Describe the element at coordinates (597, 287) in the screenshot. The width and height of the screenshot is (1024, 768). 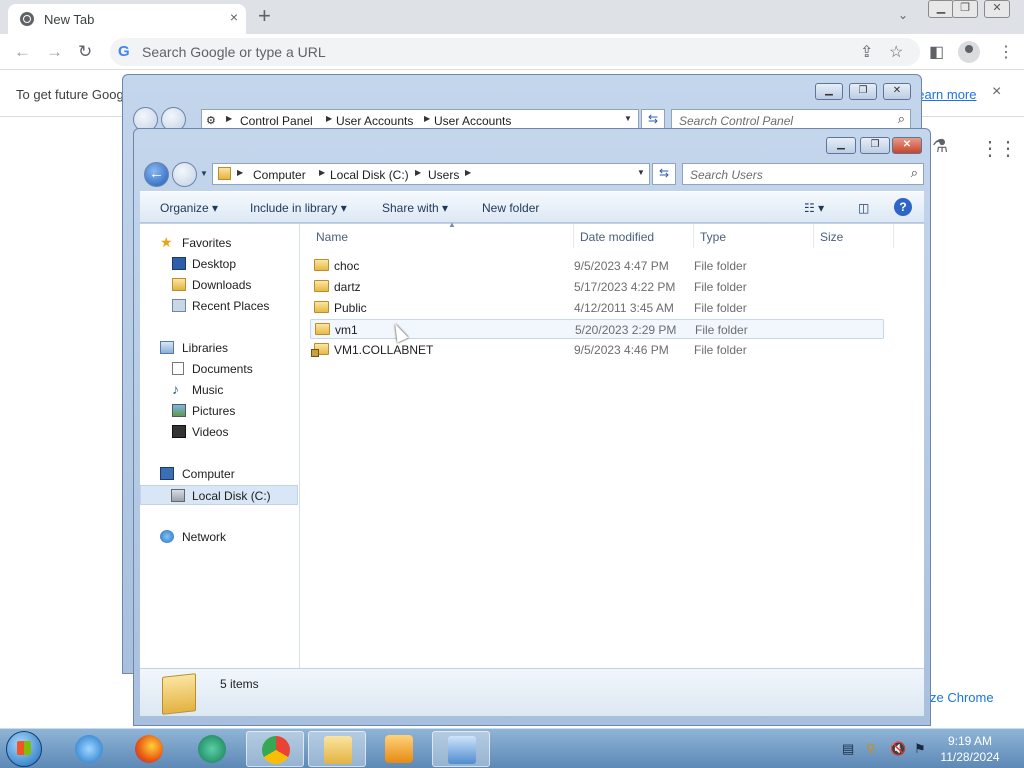
I see `file-row-dartz: dartz 5/17/2023 4:22 PM File folder` at that location.